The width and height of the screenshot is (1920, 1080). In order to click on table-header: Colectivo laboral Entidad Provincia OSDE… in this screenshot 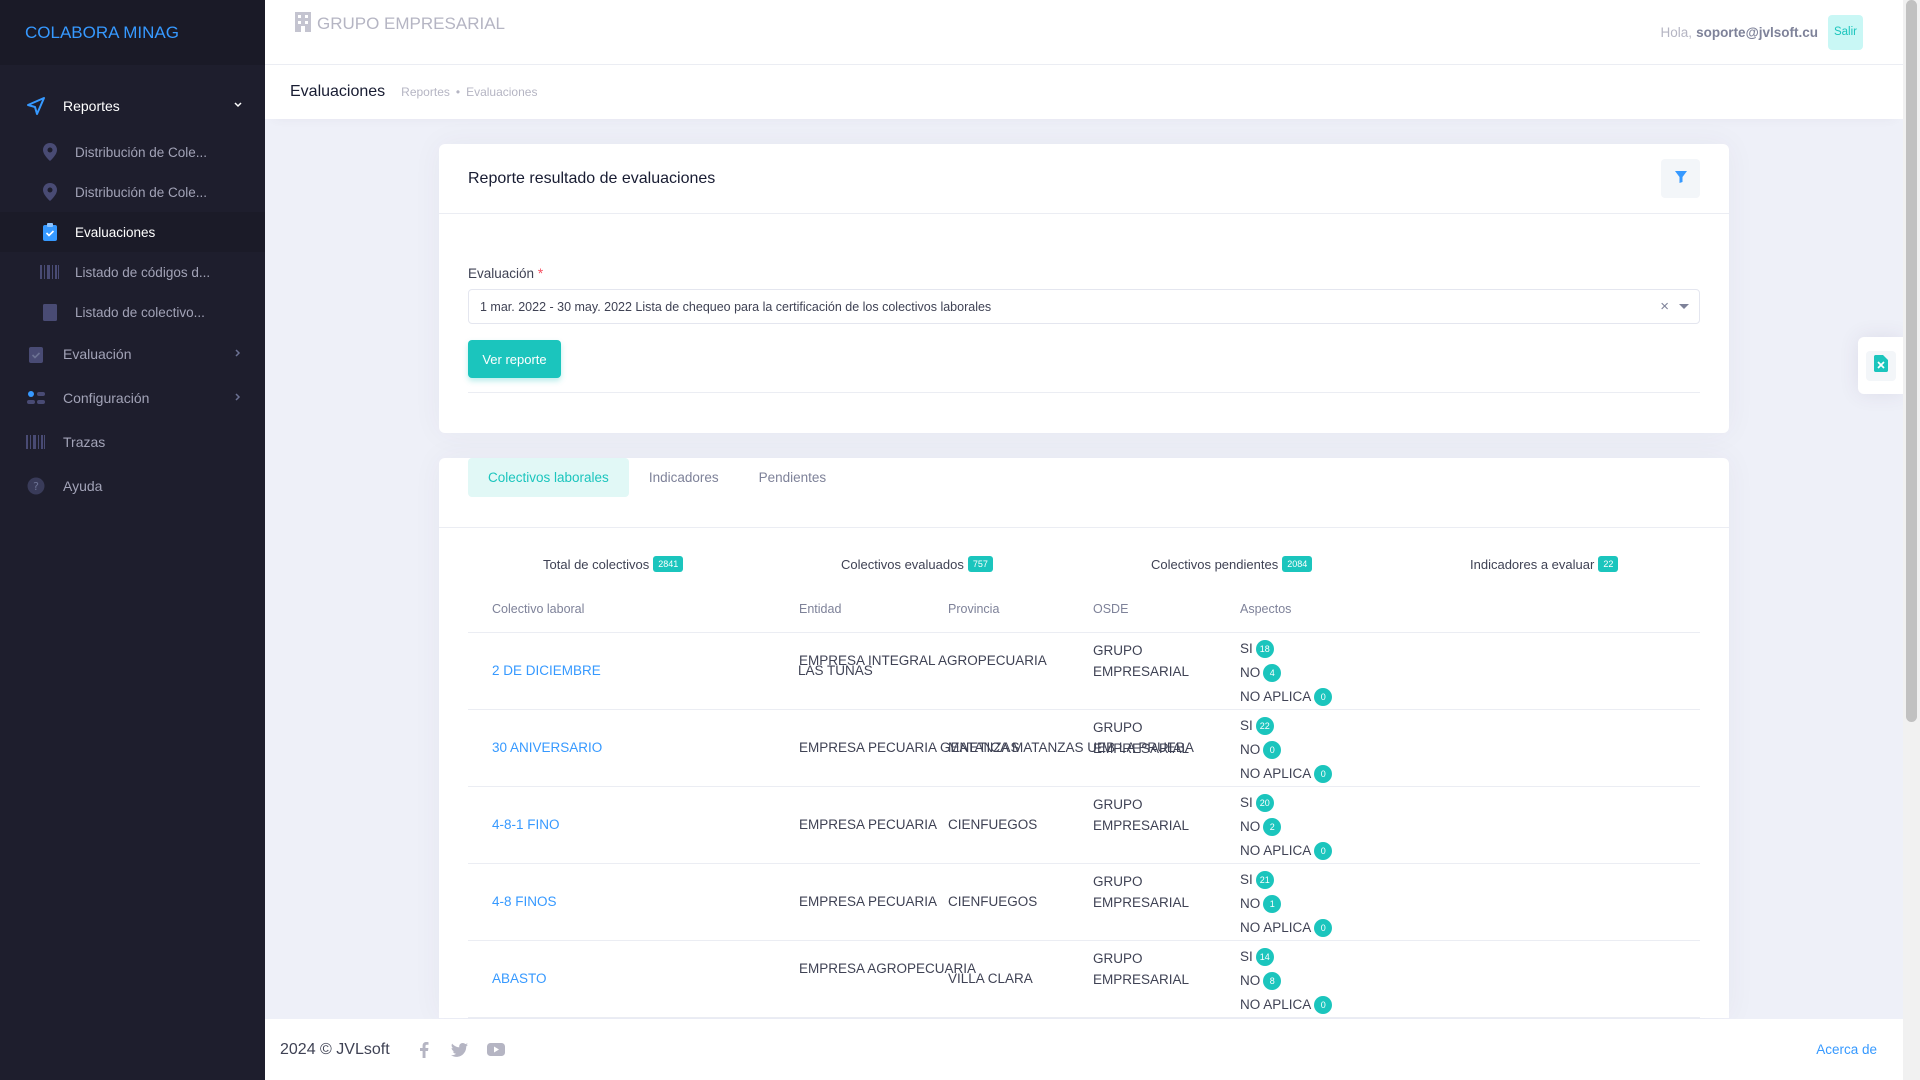, I will do `click(1084, 609)`.